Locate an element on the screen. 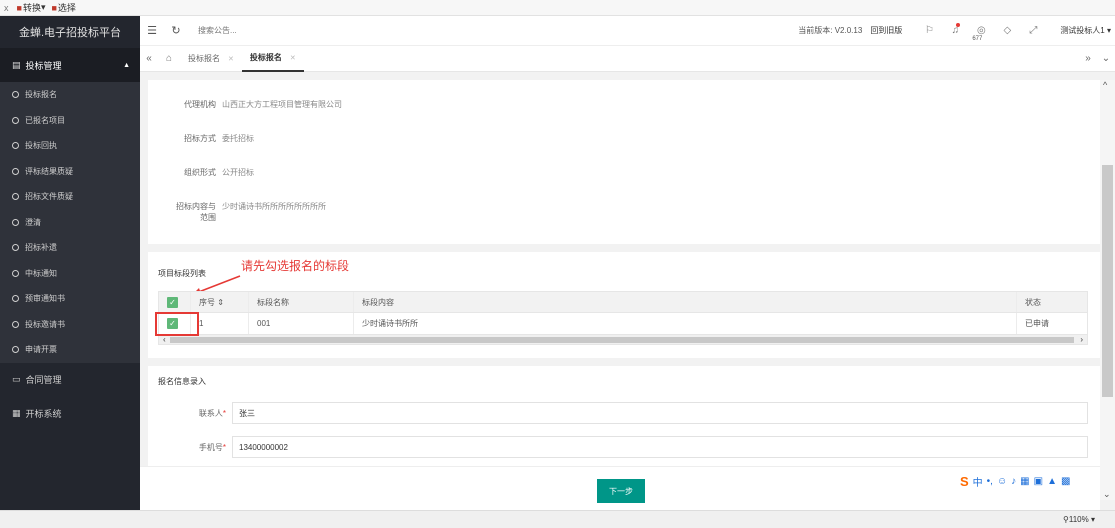  sidebar-item-bid-receipt: 投标回执 is located at coordinates (70, 146).